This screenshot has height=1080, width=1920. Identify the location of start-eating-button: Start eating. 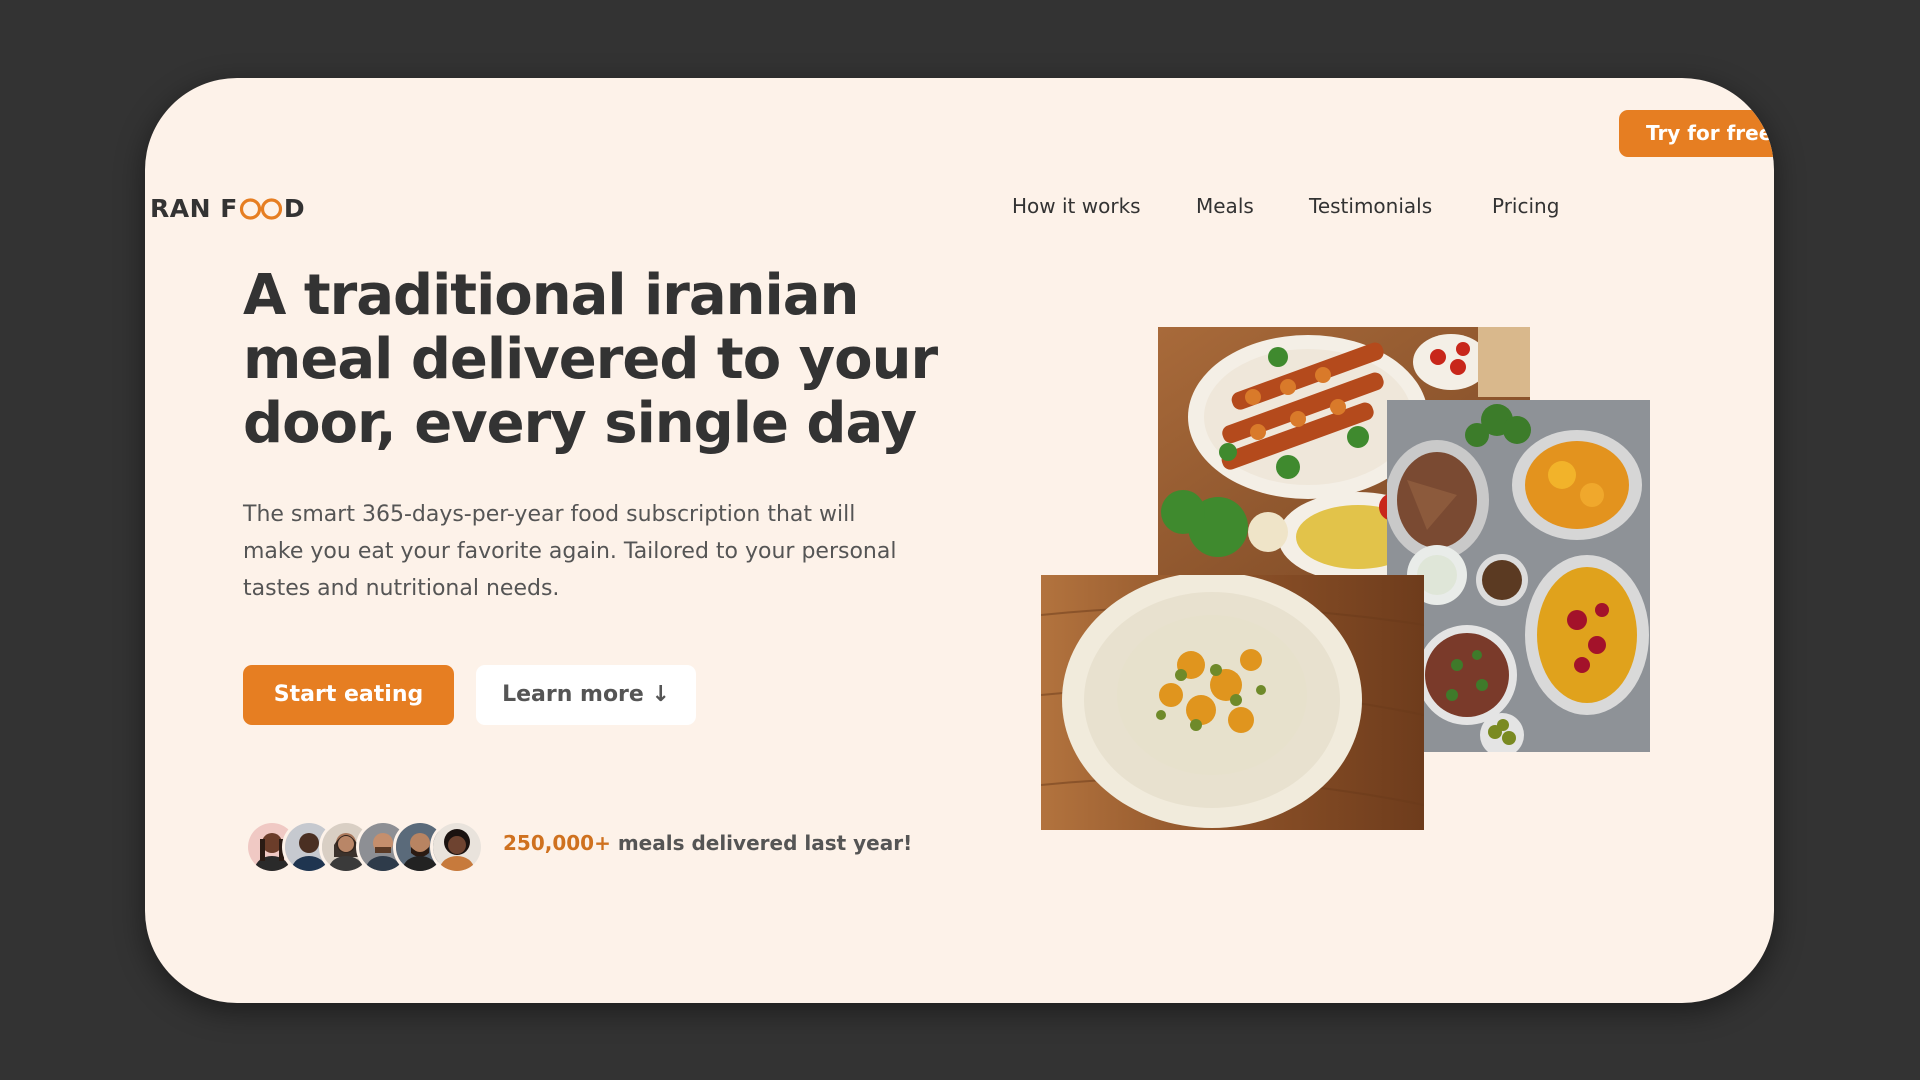
(348, 695).